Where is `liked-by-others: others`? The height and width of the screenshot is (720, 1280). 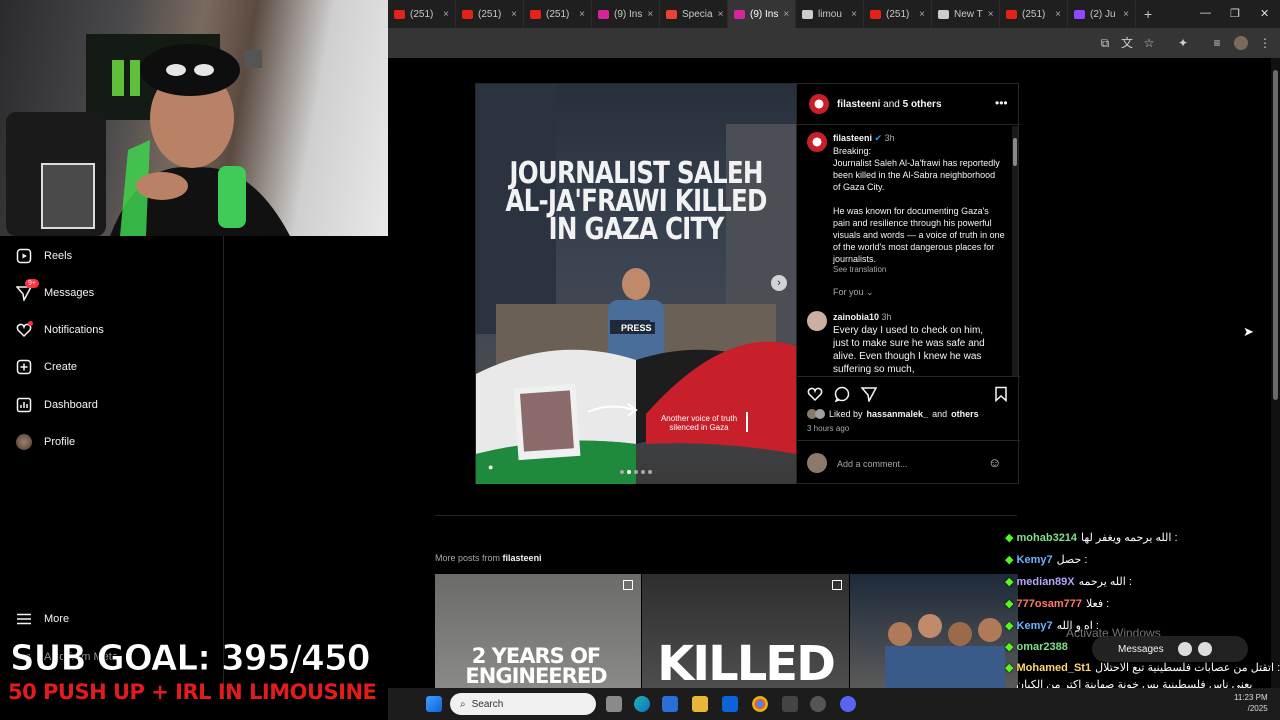 liked-by-others: others is located at coordinates (965, 414).